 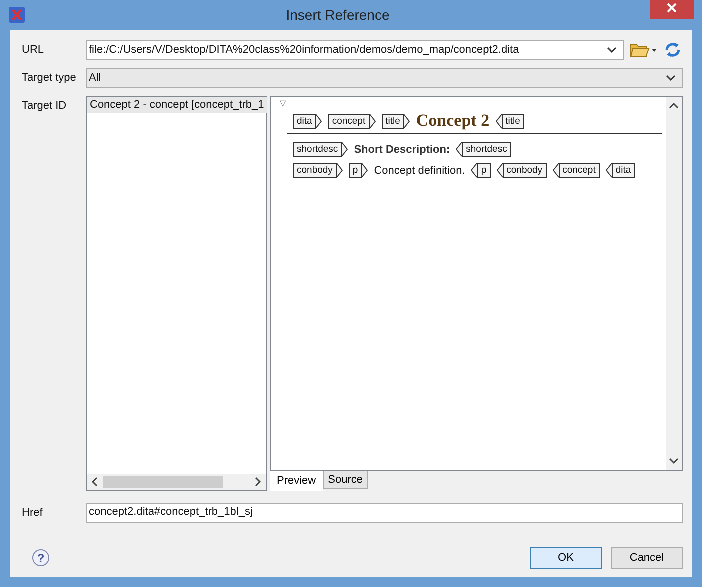 I want to click on target-type-label: Target type, so click(x=50, y=78).